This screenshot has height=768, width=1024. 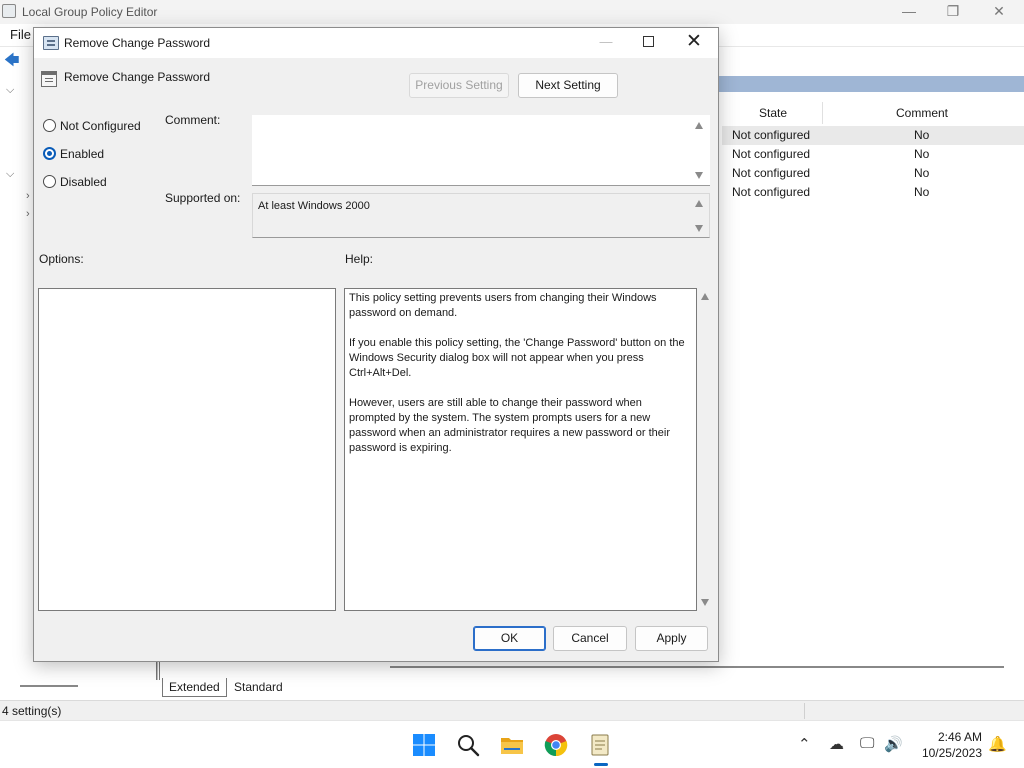 I want to click on tab-standard: Standard, so click(x=258, y=687).